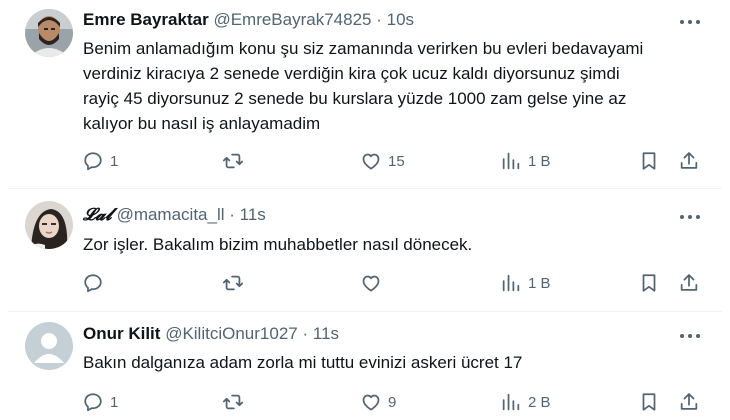 The image size is (730, 420). What do you see at coordinates (392, 402) in the screenshot?
I see `like-count: 9` at bounding box center [392, 402].